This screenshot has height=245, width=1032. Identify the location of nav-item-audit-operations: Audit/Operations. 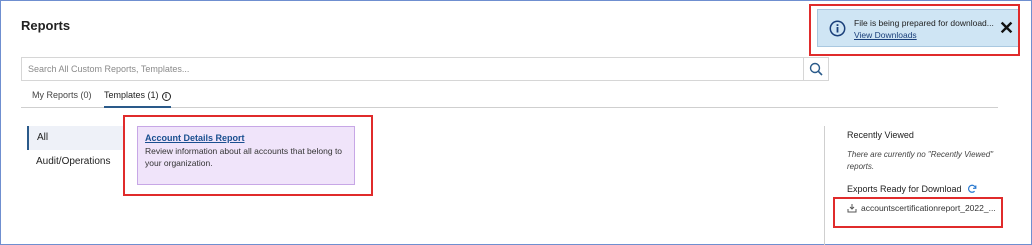
(75, 162).